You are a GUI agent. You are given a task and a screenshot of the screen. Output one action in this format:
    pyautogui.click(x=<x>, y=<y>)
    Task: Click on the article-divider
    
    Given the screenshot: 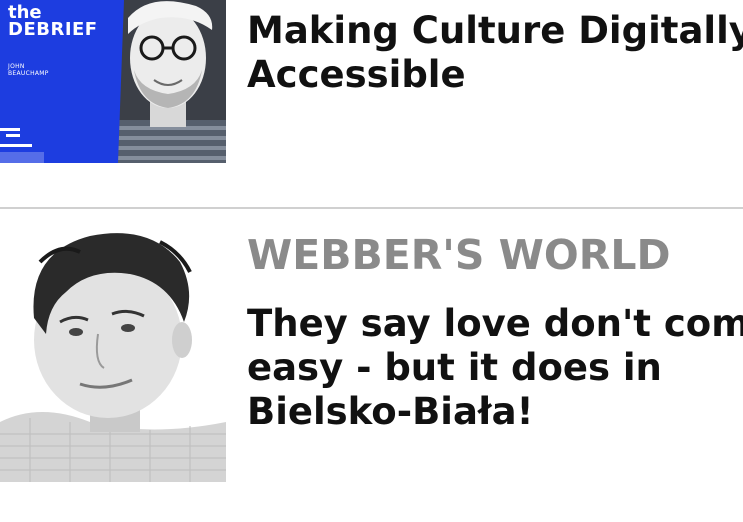 What is the action you would take?
    pyautogui.click(x=371, y=208)
    